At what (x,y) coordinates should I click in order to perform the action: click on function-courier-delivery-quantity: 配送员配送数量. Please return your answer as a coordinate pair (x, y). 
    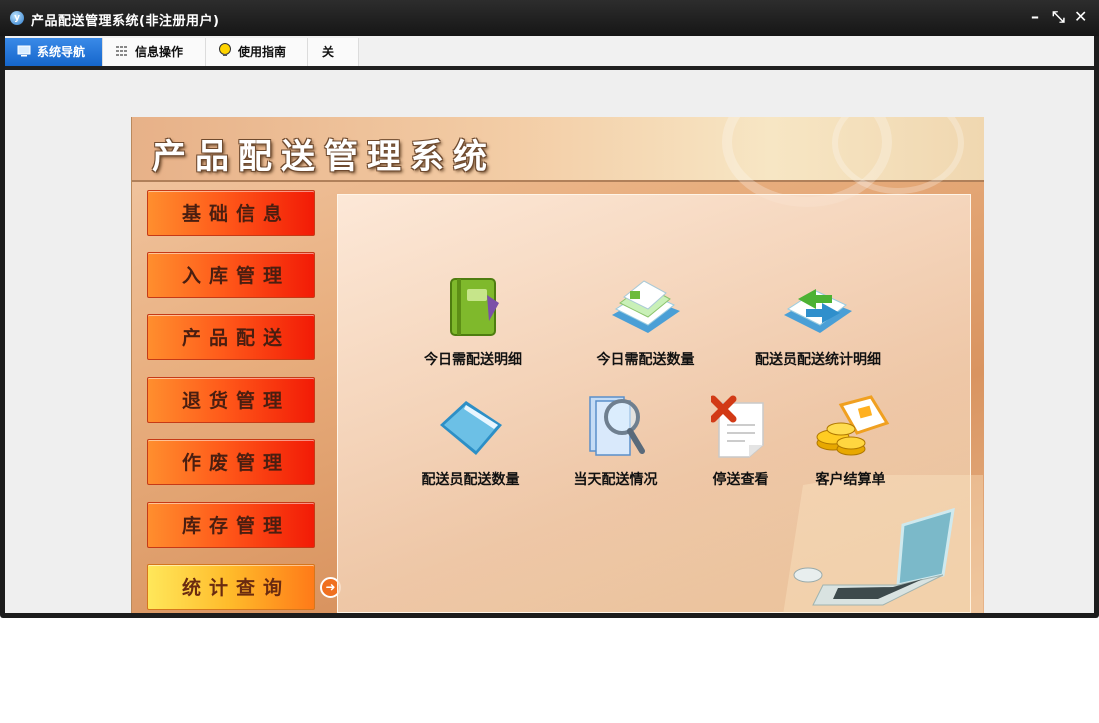
    Looking at the image, I should click on (470, 442).